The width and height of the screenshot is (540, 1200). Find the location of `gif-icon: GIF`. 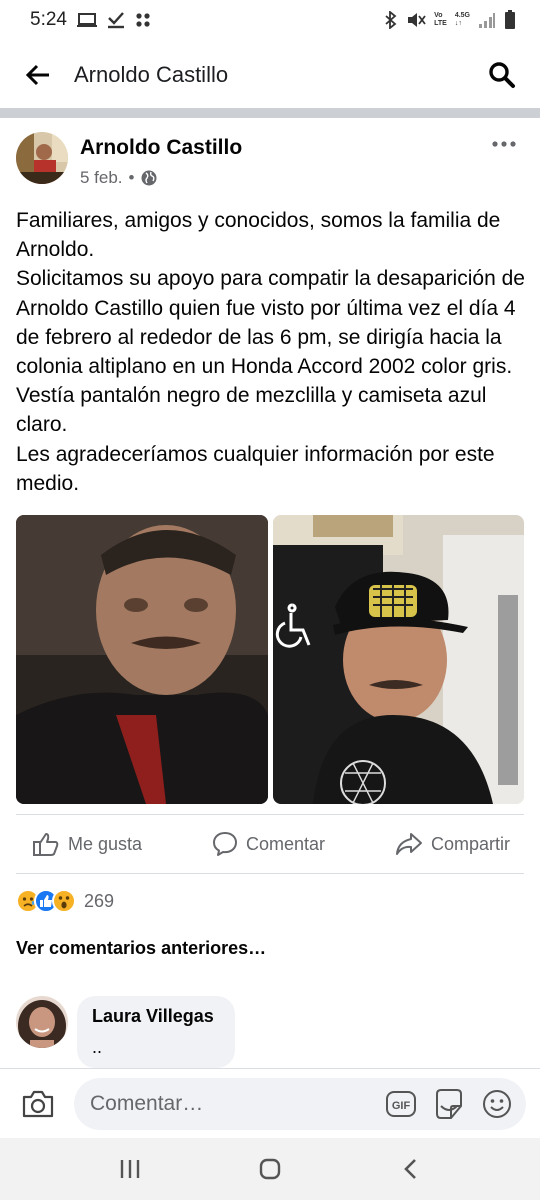

gif-icon: GIF is located at coordinates (401, 1103).